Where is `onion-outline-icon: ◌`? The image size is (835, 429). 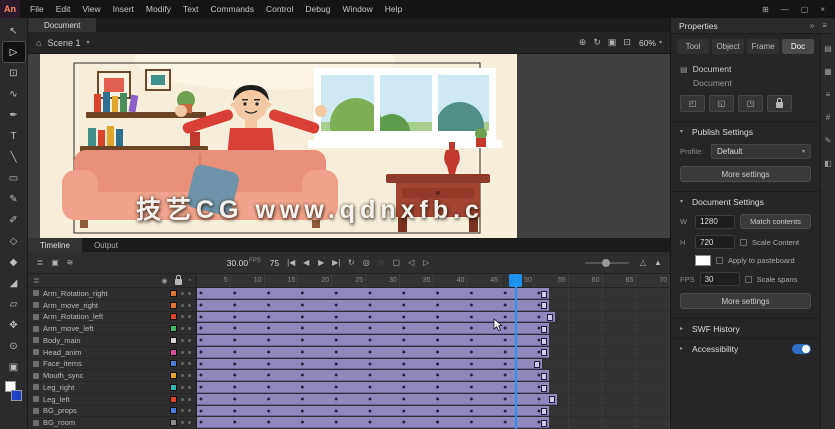 onion-outline-icon: ◌ is located at coordinates (381, 263).